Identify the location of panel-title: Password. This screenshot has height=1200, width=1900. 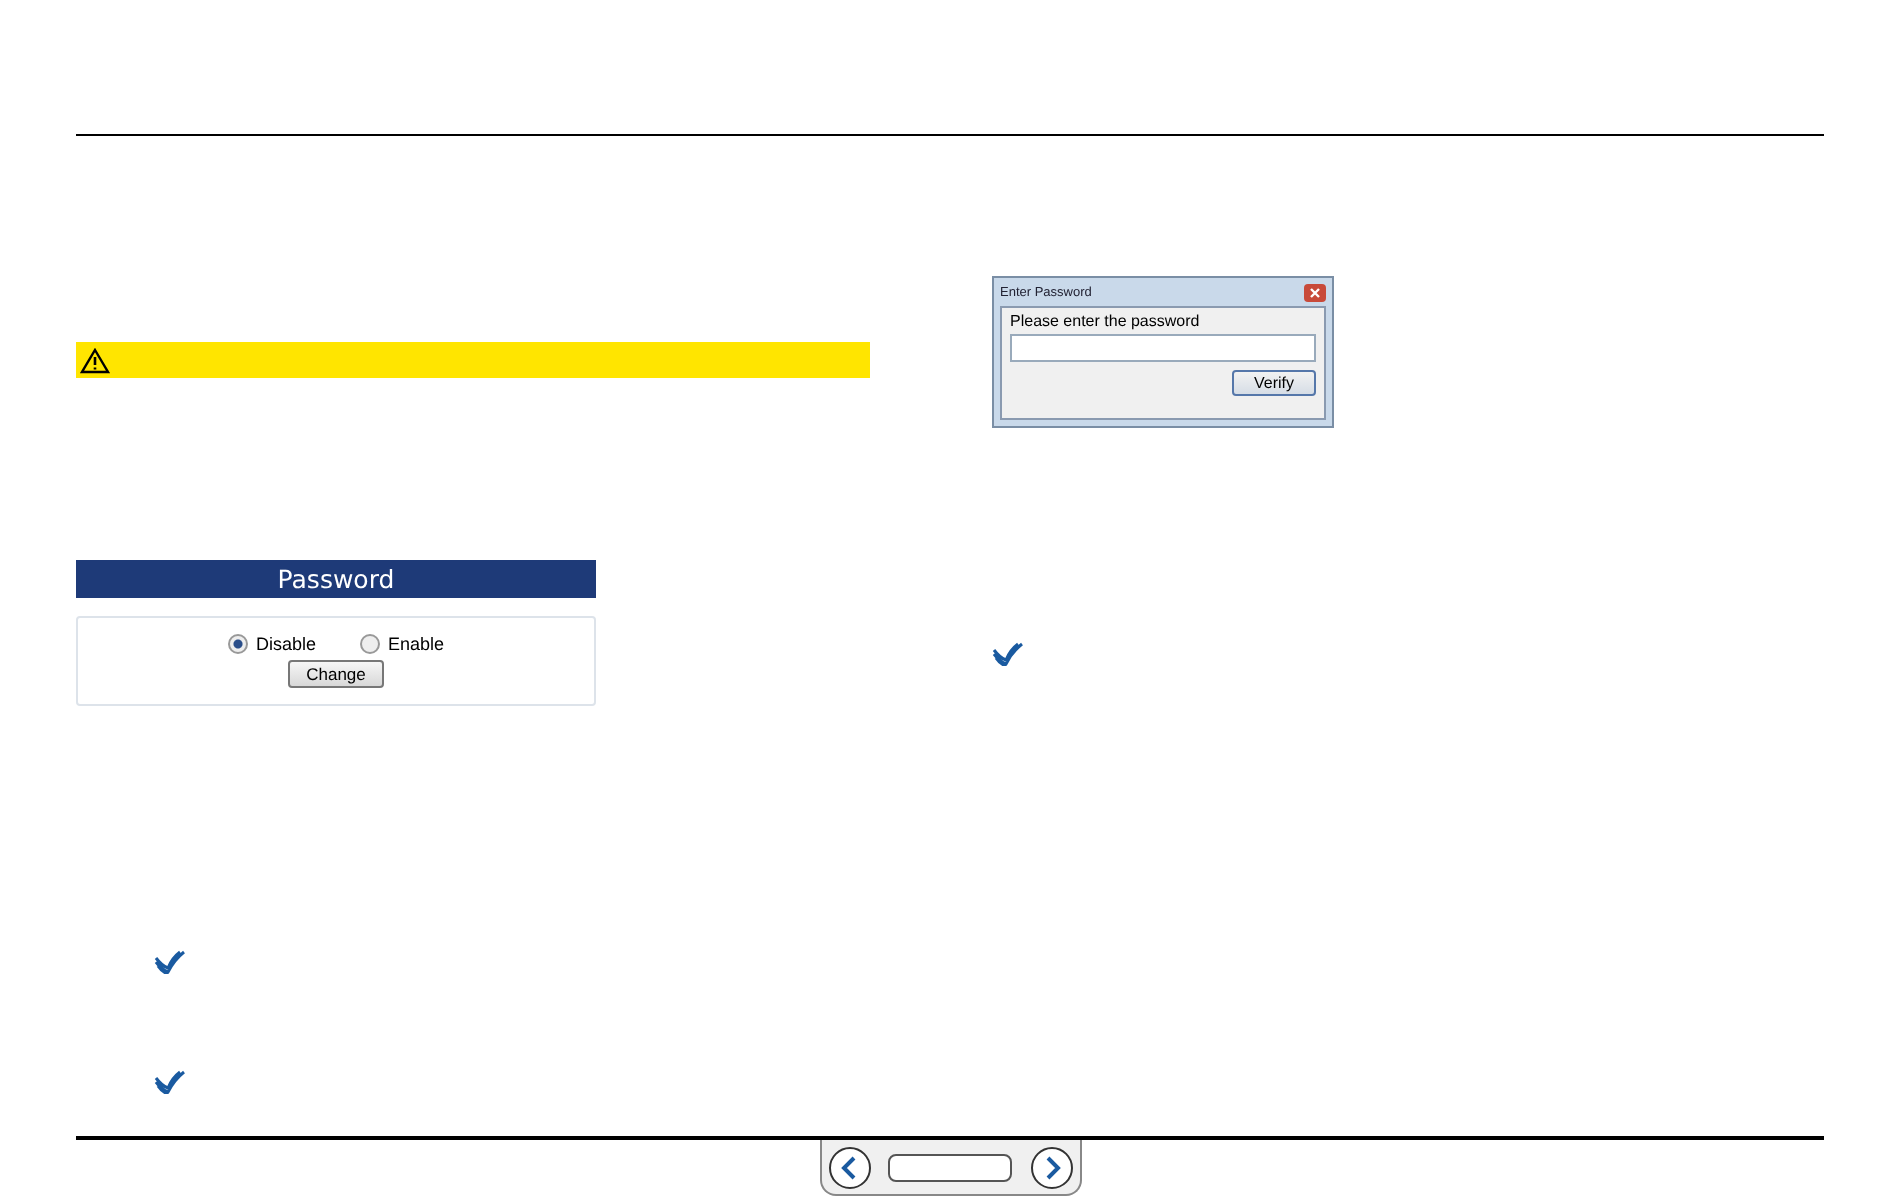
(336, 579).